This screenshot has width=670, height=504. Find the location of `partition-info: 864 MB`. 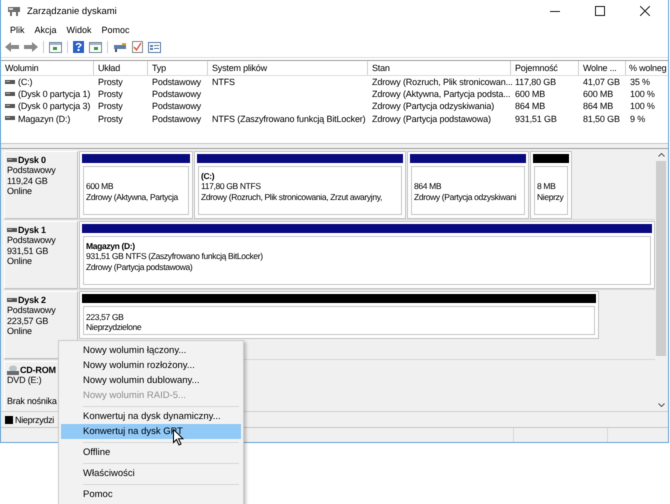

partition-info: 864 MB is located at coordinates (428, 186).